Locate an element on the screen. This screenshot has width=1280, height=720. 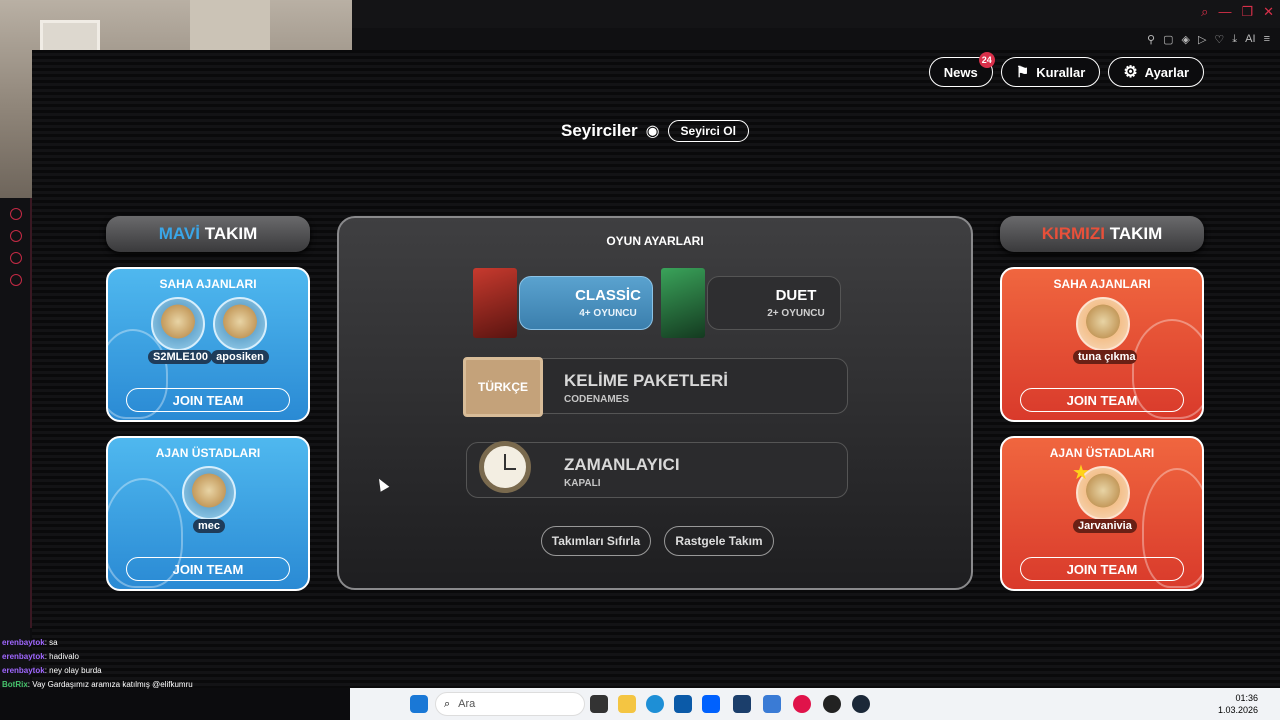
player-name: tuna çıkma is located at coordinates (1105, 357).